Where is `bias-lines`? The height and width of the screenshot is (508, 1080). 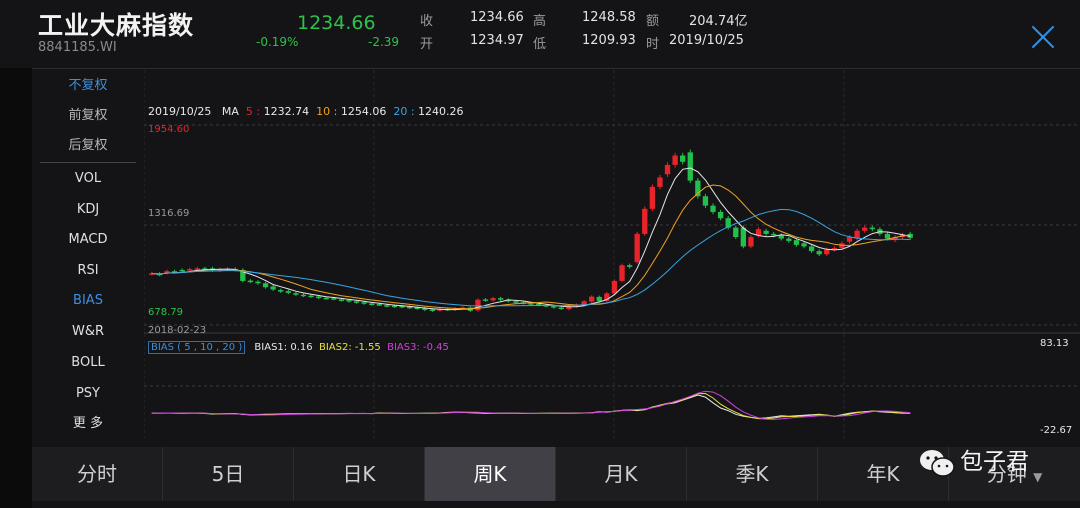 bias-lines is located at coordinates (531, 405).